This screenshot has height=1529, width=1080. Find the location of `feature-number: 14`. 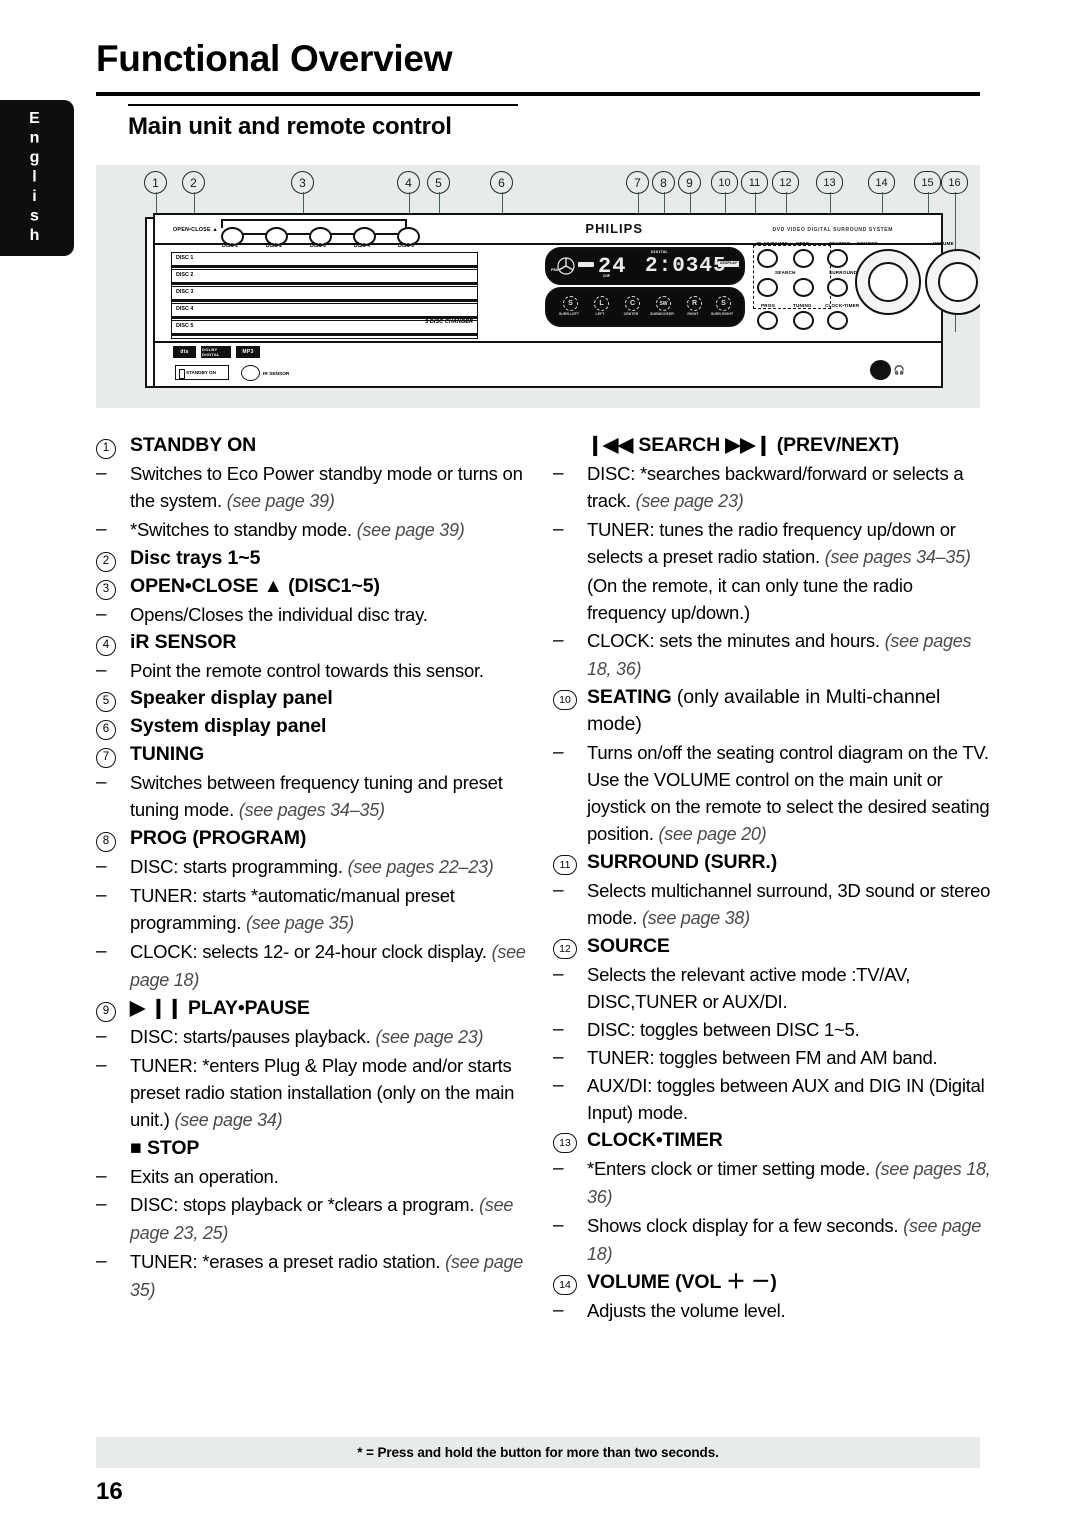

feature-number: 14 is located at coordinates (570, 1282).